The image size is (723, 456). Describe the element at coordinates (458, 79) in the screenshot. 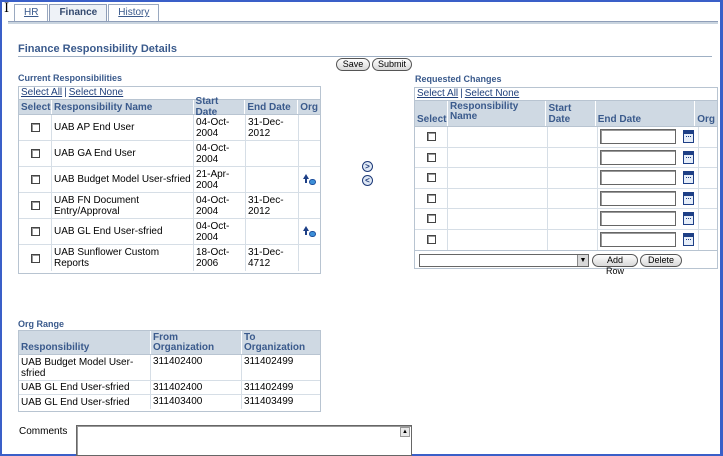

I see `requested-changes-title: Requested Changes` at that location.